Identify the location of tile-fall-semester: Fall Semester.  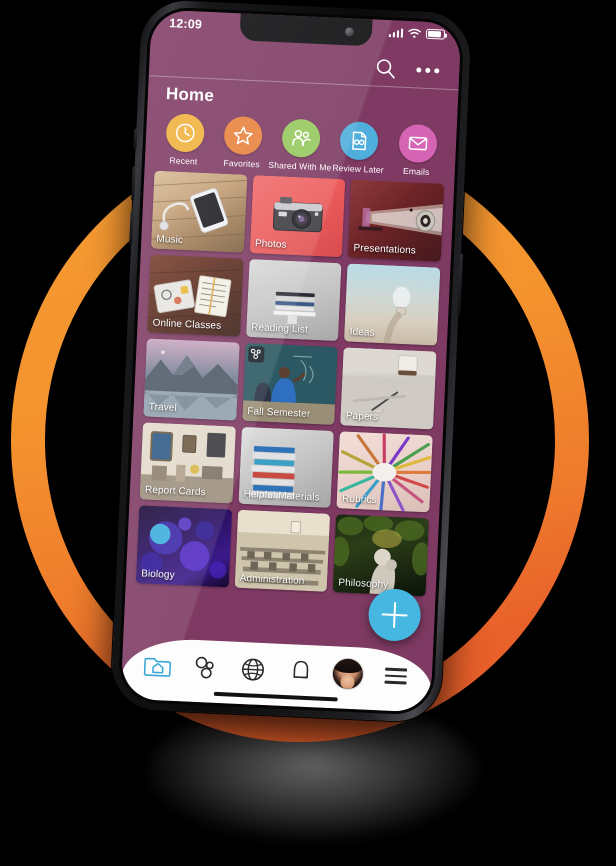
(290, 383).